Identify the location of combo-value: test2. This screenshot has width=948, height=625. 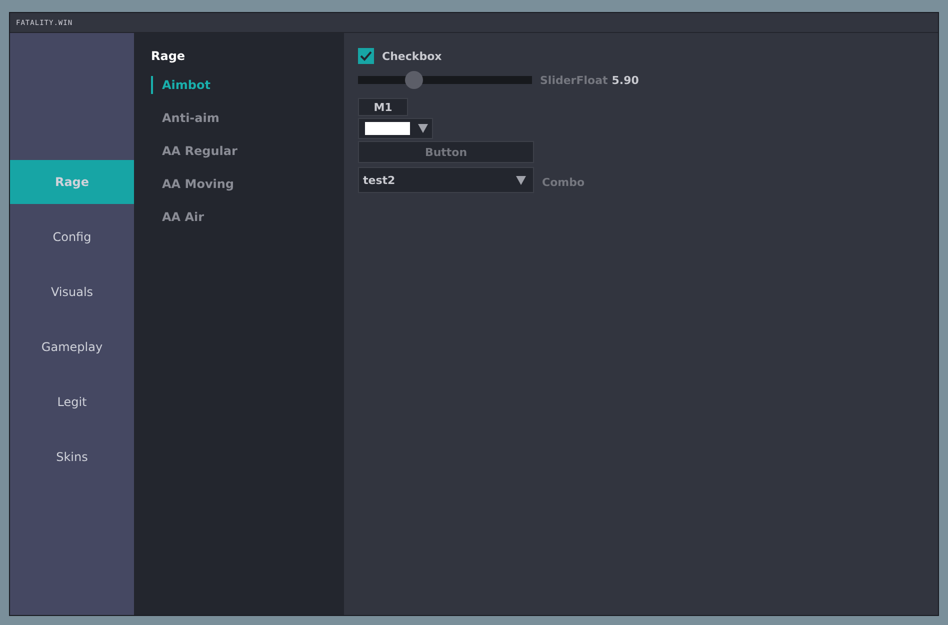
(379, 180).